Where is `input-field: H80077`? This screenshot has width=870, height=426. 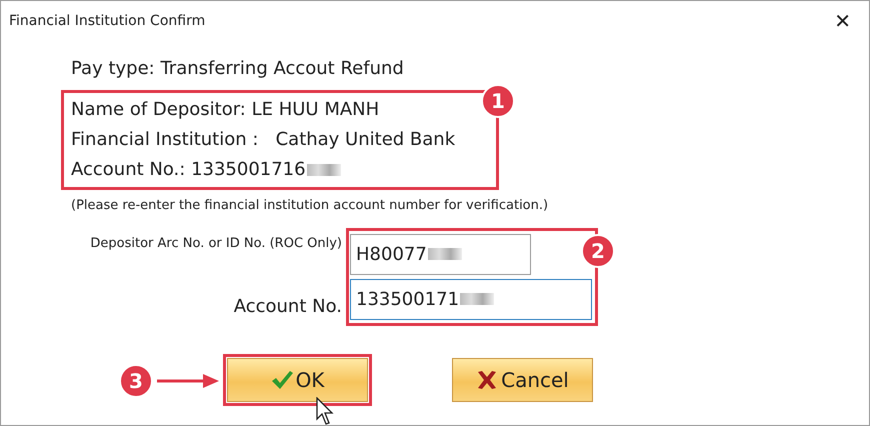 input-field: H80077 is located at coordinates (440, 254).